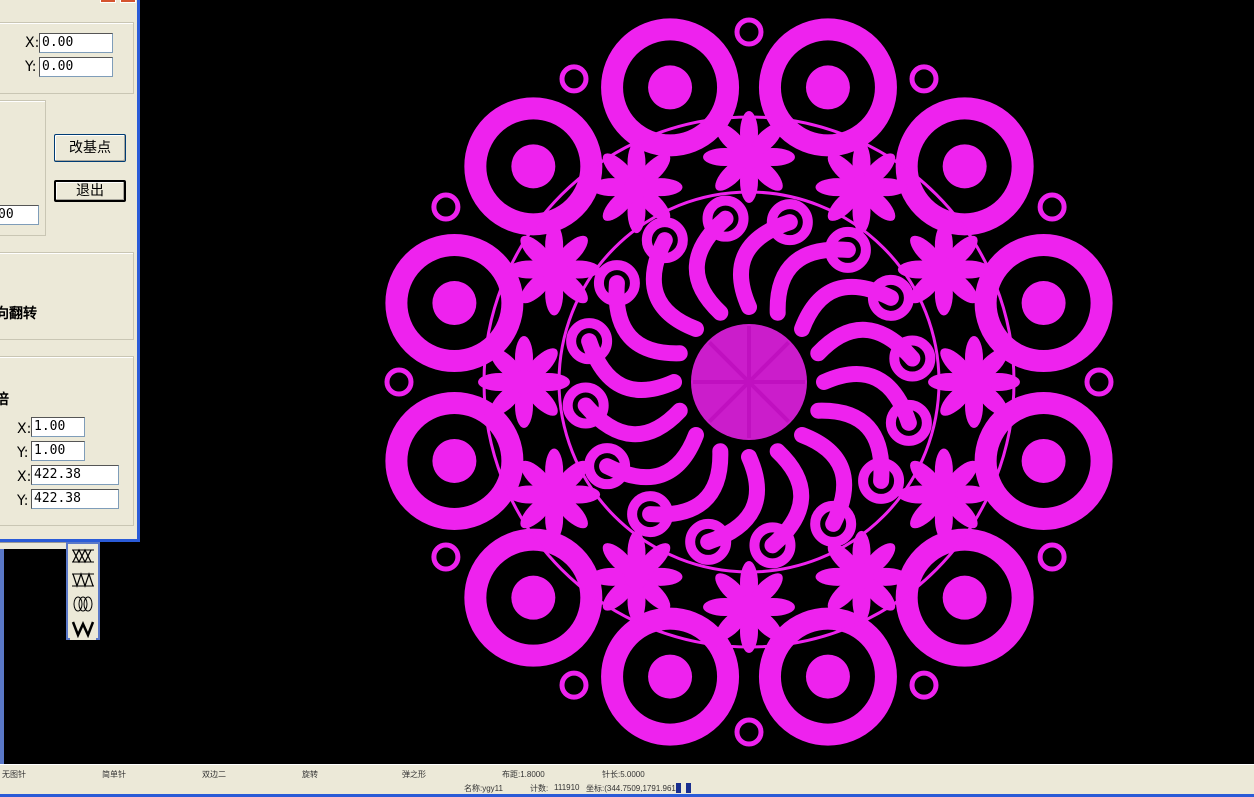  Describe the element at coordinates (67, 296) in the screenshot. I see `flip-group: 向翻转` at that location.